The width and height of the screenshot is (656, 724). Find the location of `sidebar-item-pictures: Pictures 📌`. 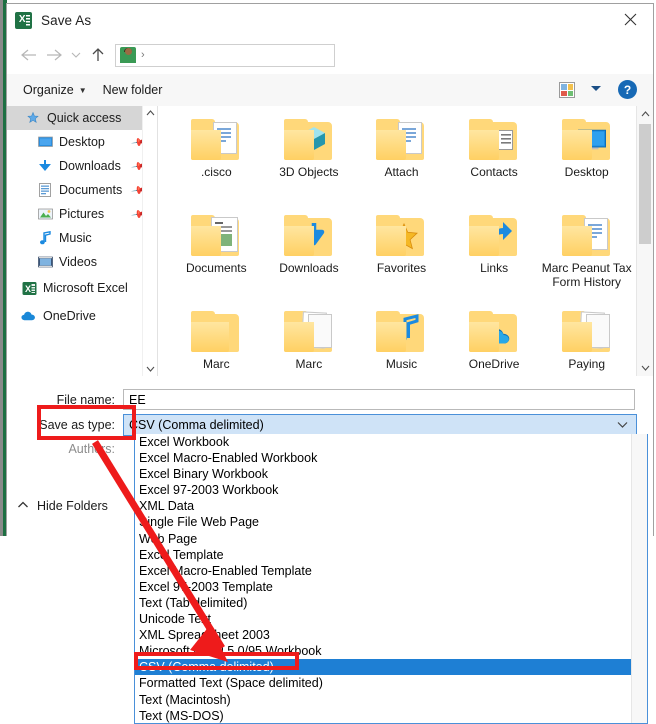

sidebar-item-pictures: Pictures 📌 is located at coordinates (82, 214).